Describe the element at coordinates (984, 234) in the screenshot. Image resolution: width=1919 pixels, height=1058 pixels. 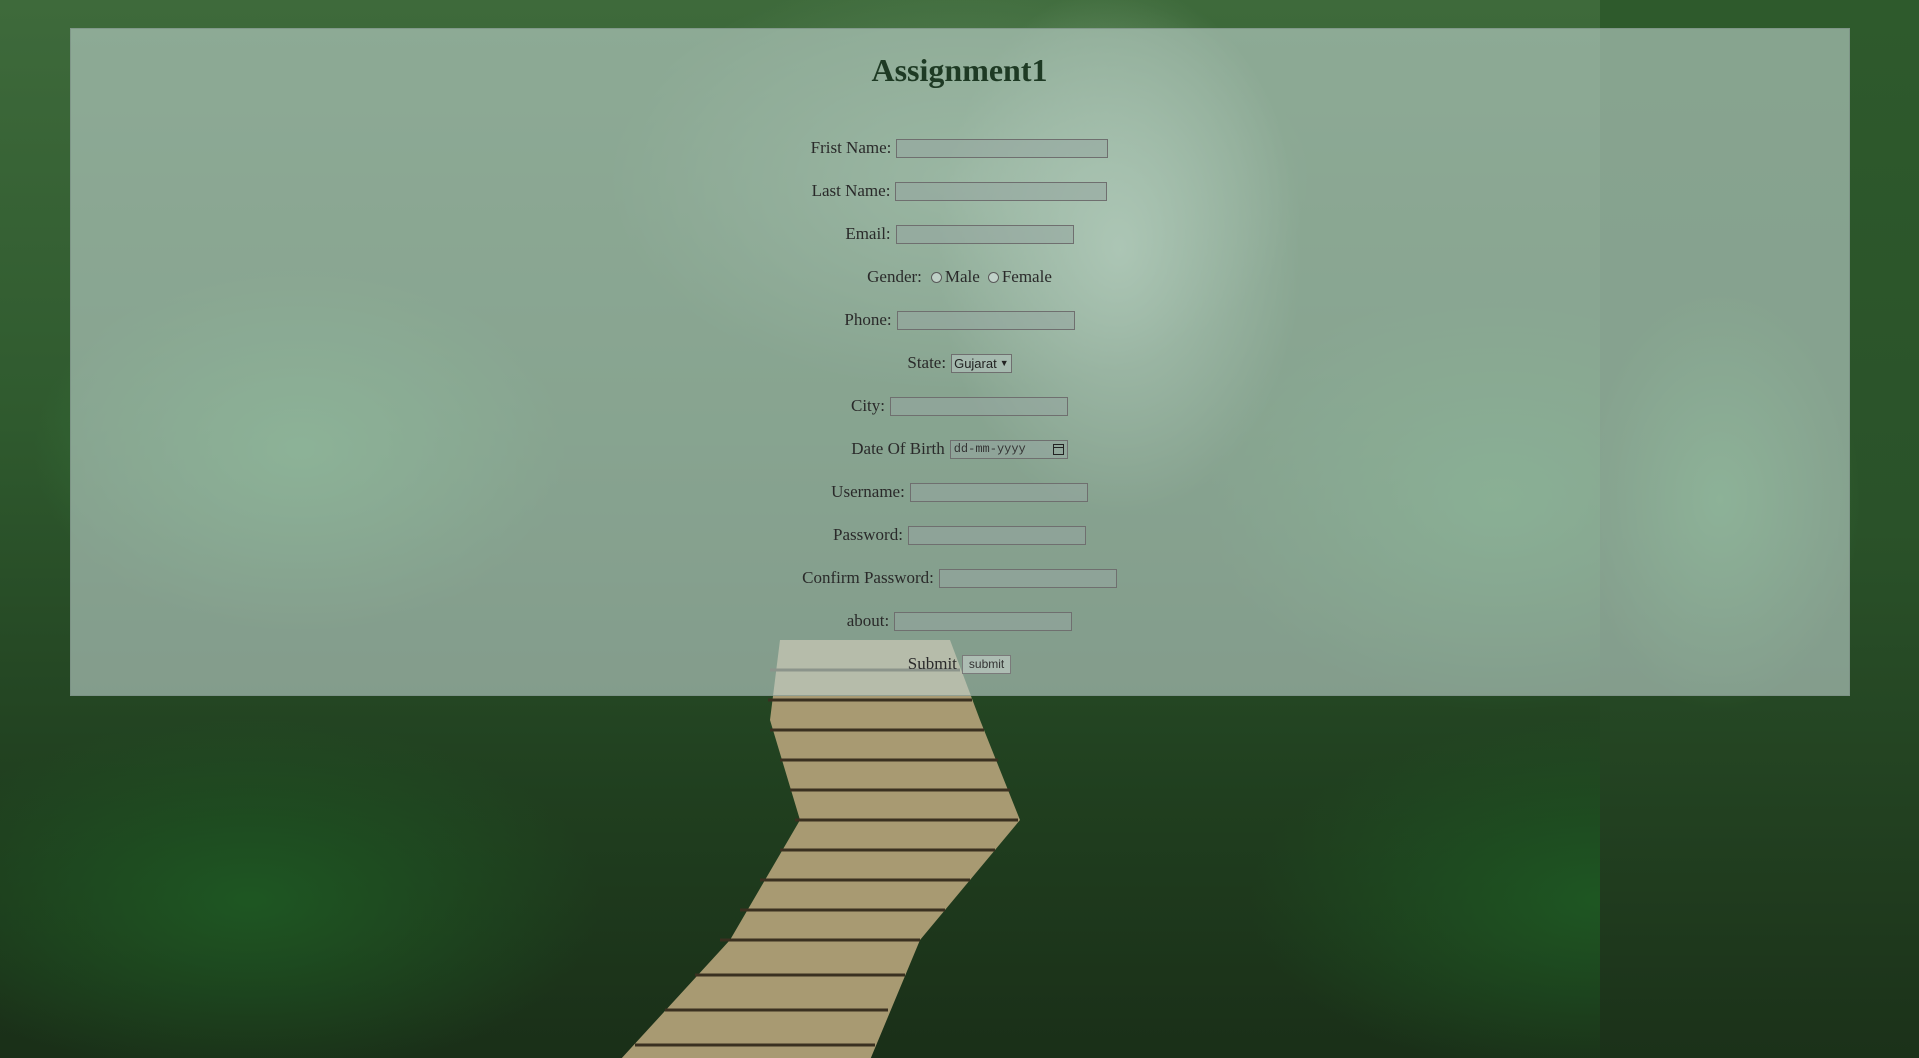
I see `email-input` at that location.